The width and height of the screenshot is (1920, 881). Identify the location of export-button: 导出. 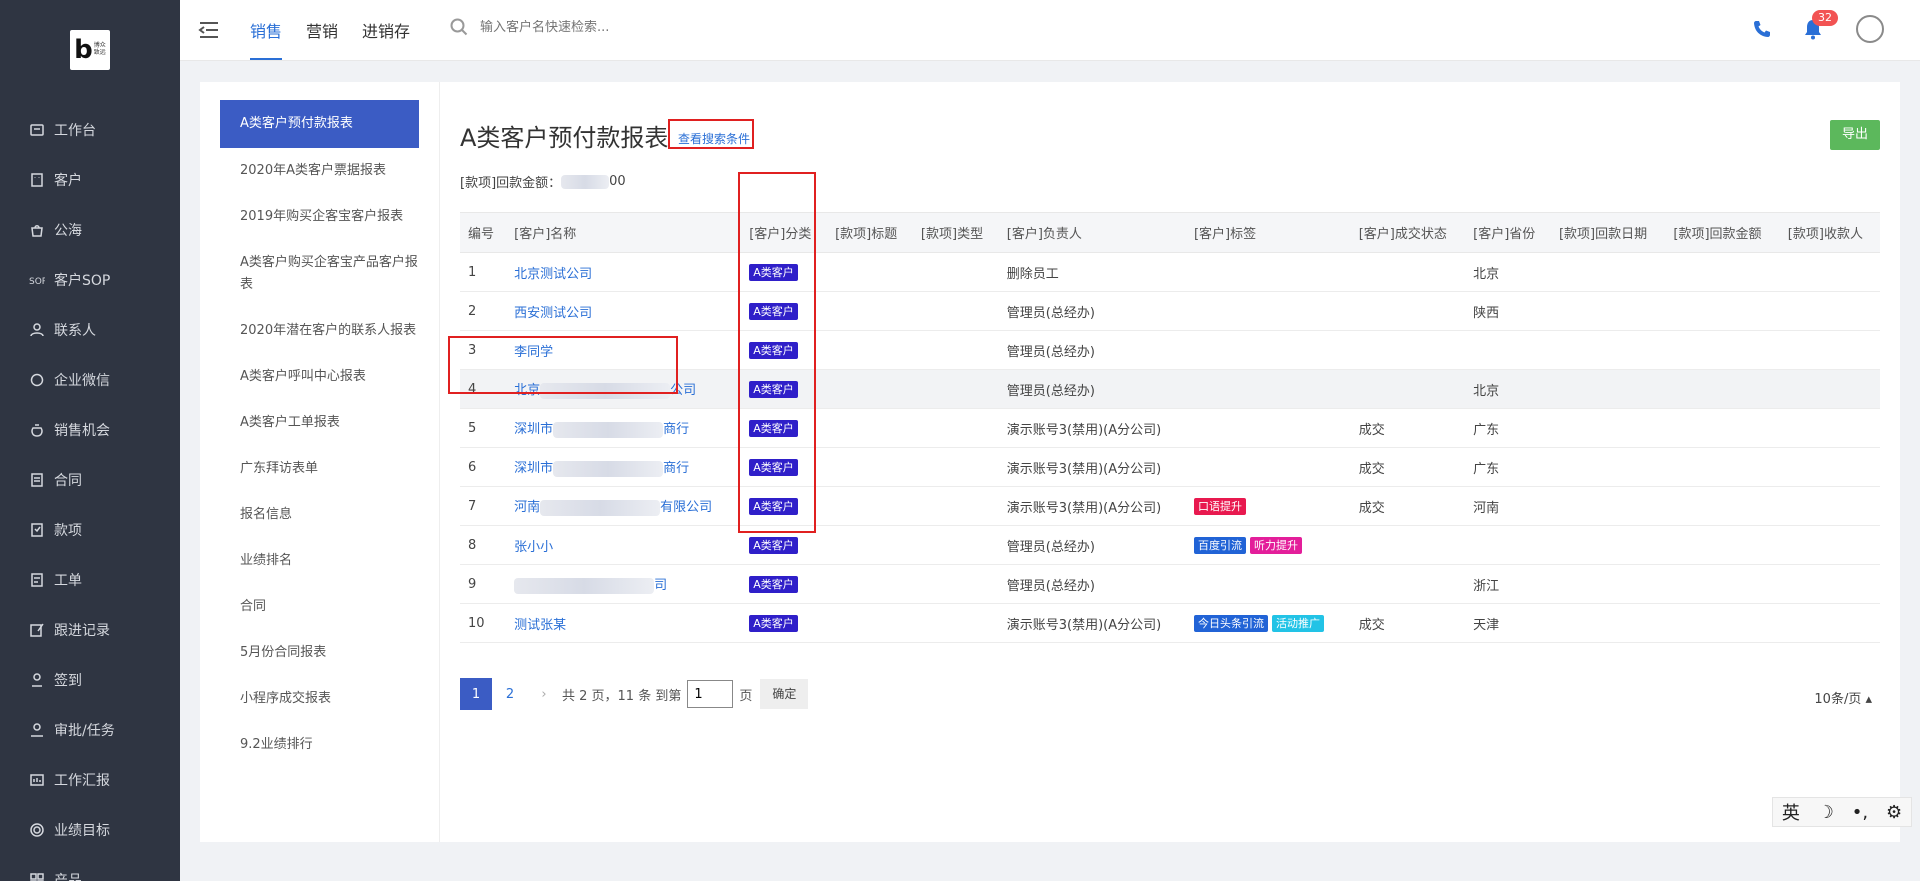
(1854, 135).